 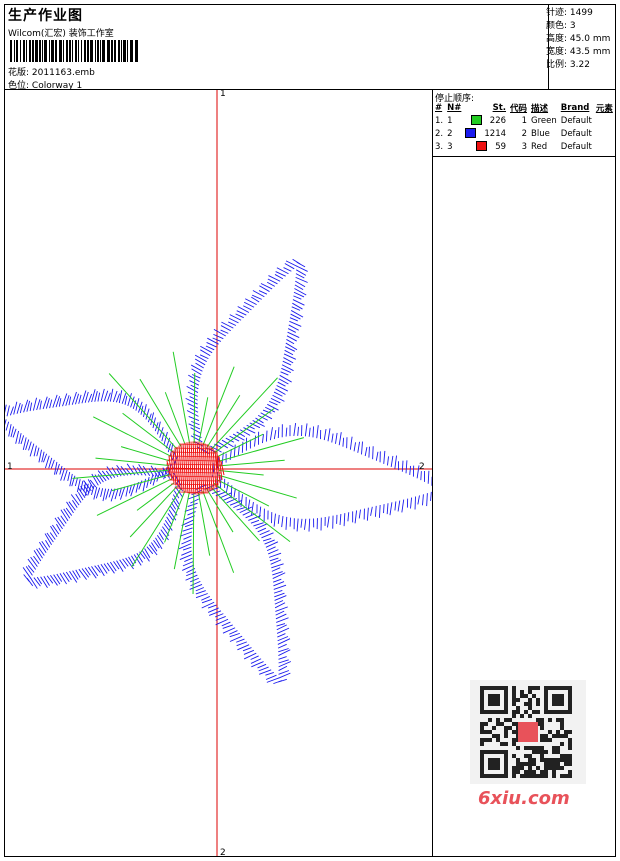 What do you see at coordinates (223, 853) in the screenshot?
I see `axis-label-bottom: 2` at bounding box center [223, 853].